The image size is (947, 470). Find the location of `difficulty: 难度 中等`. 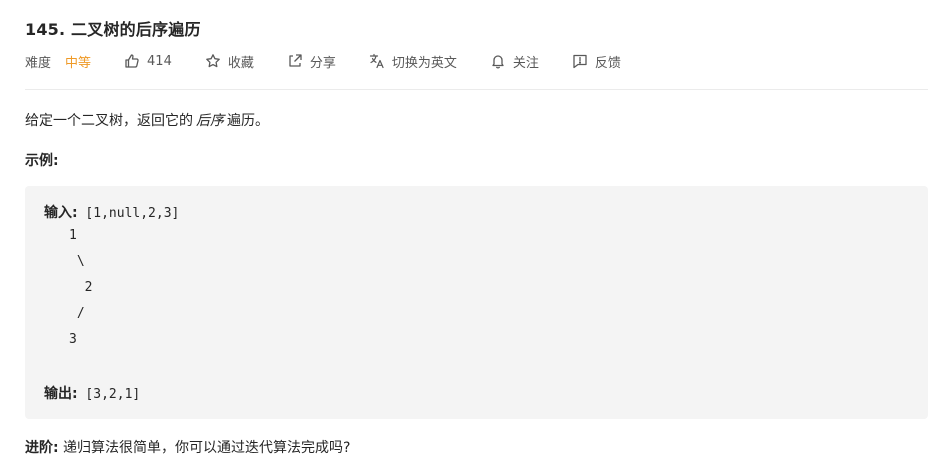

difficulty: 难度 中等 is located at coordinates (58, 61).